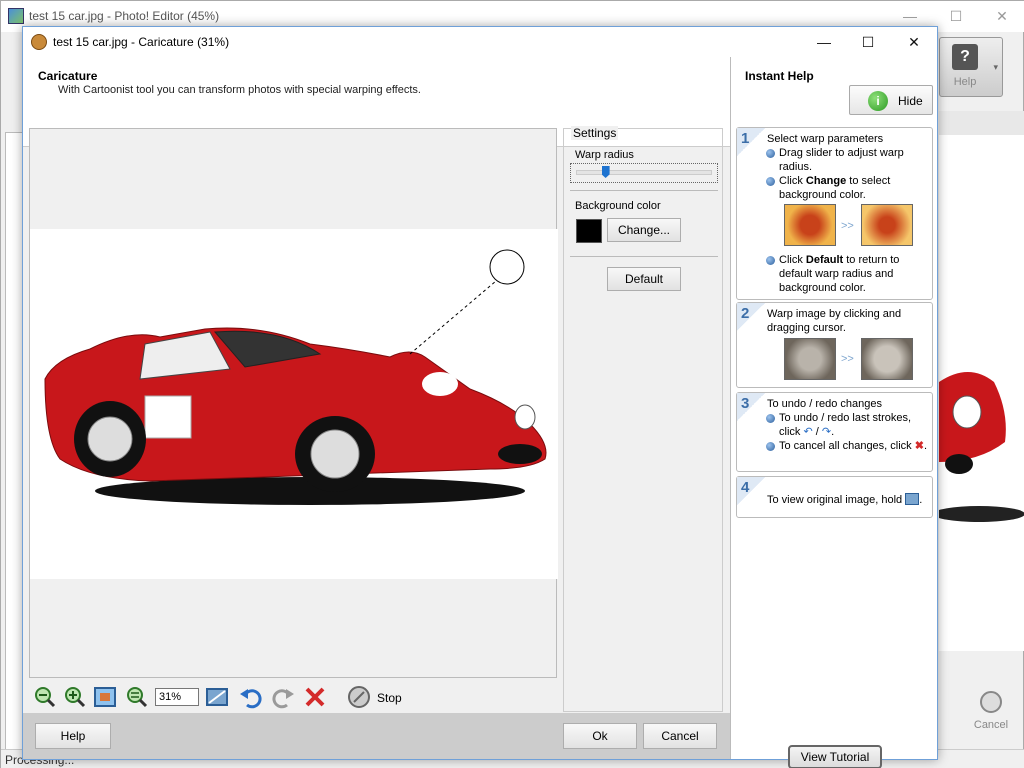 This screenshot has width=1024, height=768. Describe the element at coordinates (745, 403) in the screenshot. I see `step-number: 3` at that location.